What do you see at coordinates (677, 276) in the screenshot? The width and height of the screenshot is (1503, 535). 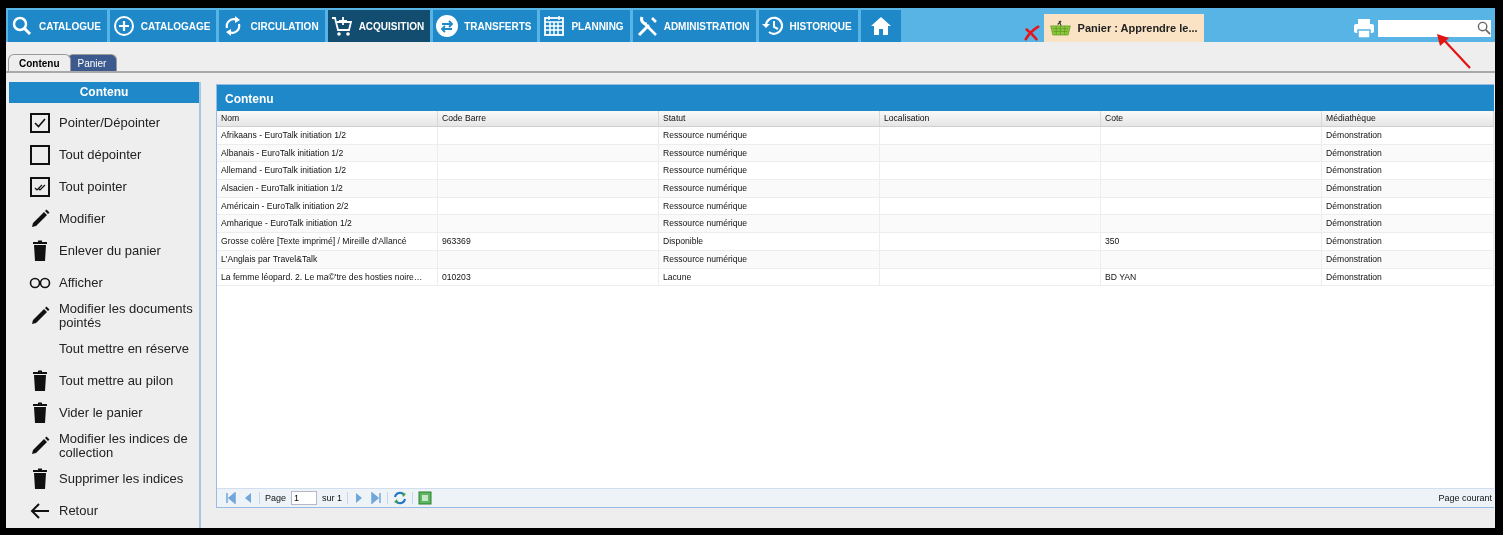 I see `table-cell: Lacune` at bounding box center [677, 276].